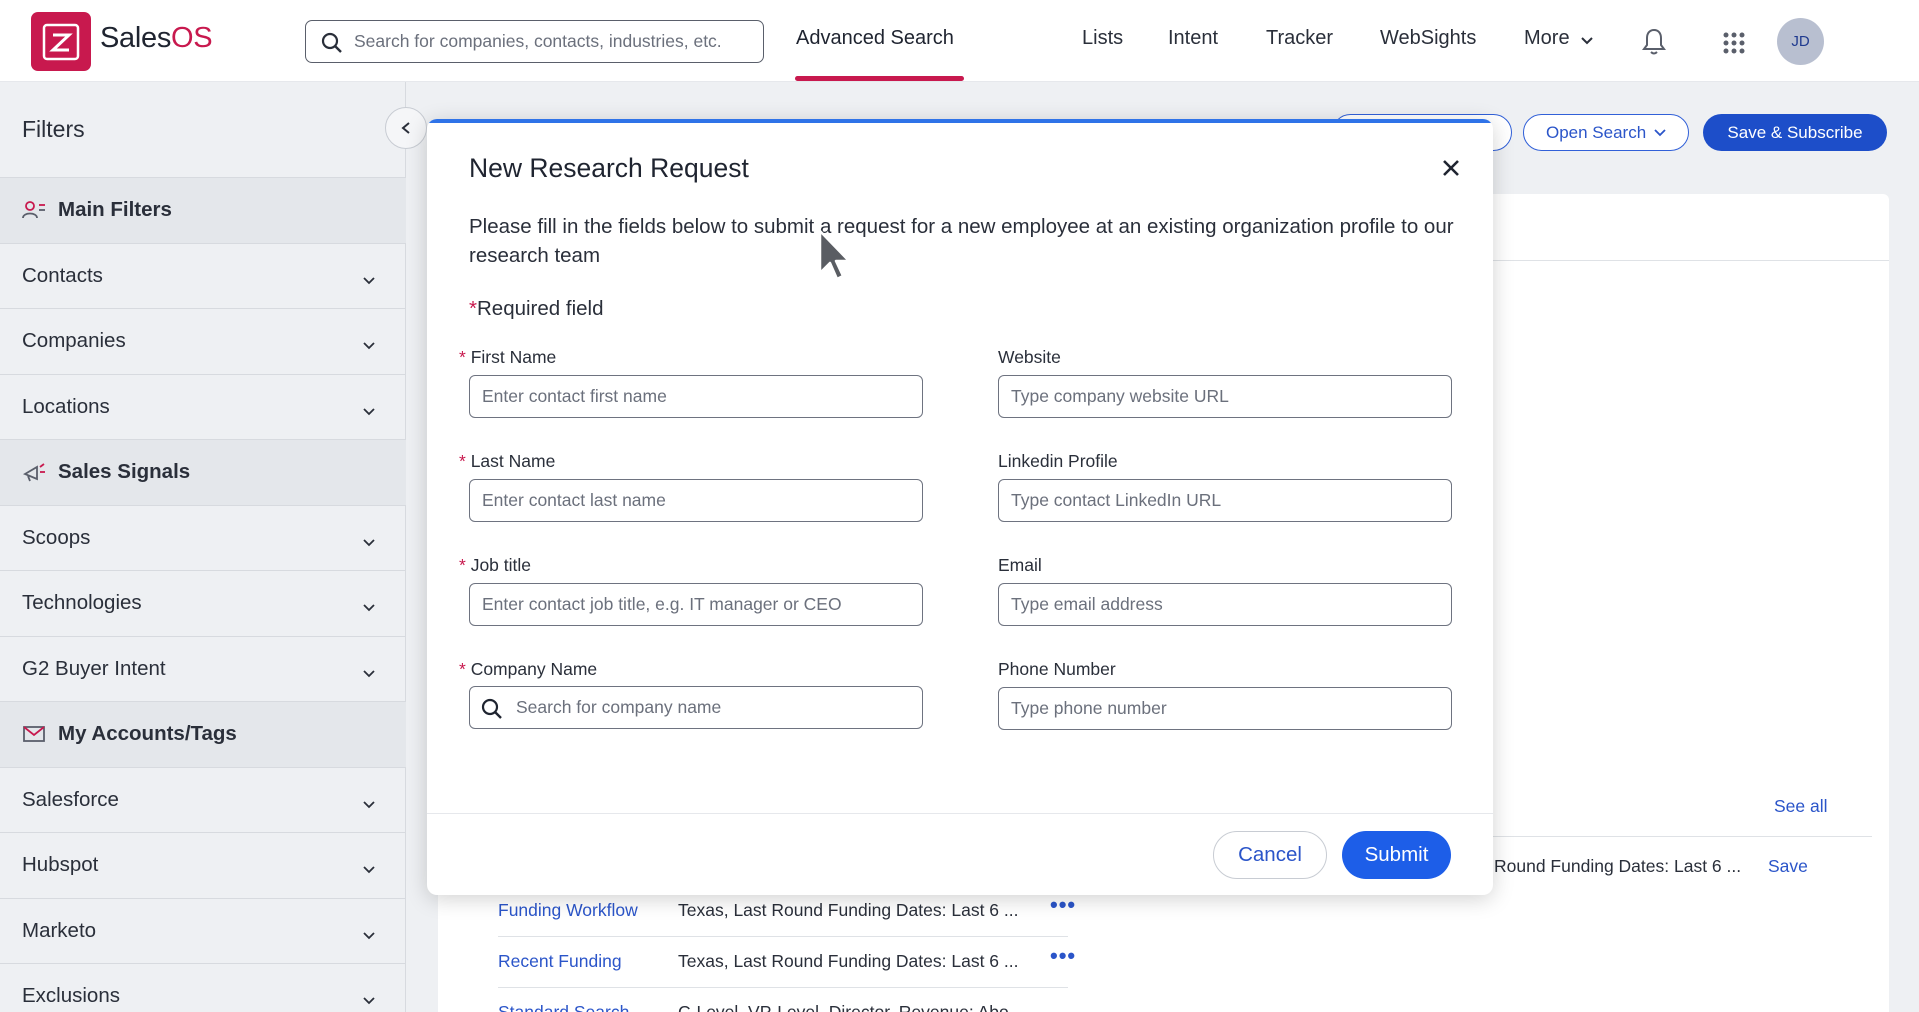  Describe the element at coordinates (719, 707) in the screenshot. I see `company-name-input` at that location.